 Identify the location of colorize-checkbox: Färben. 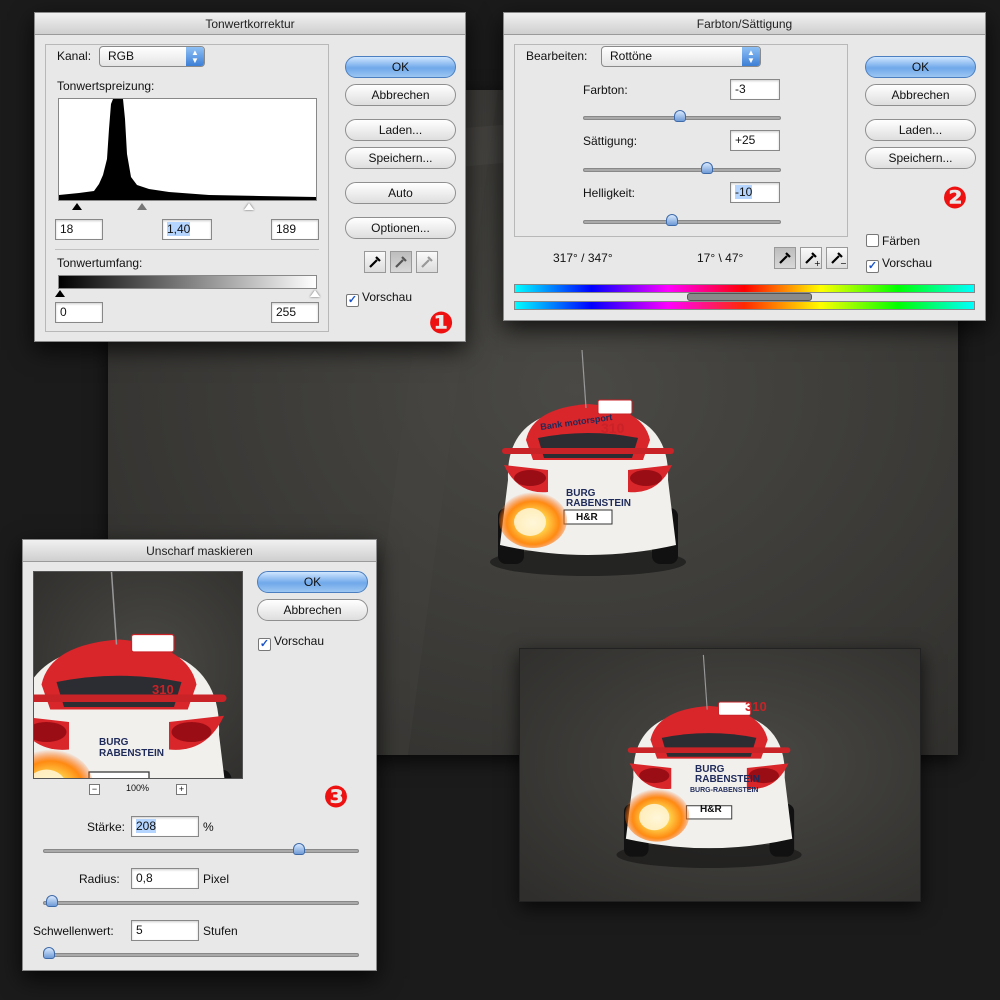
(893, 241).